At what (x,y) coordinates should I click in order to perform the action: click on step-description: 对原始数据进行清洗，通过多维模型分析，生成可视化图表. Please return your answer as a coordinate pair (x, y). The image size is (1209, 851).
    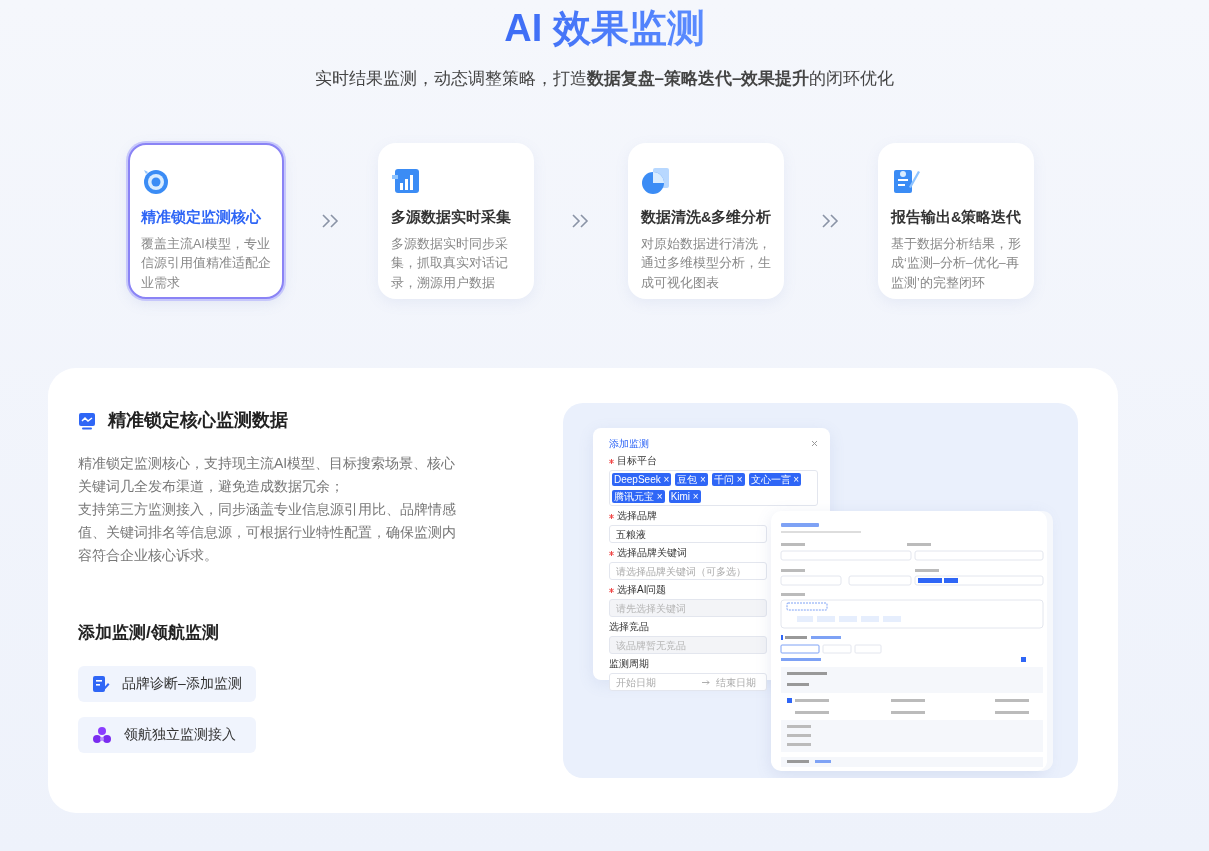
    Looking at the image, I should click on (706, 264).